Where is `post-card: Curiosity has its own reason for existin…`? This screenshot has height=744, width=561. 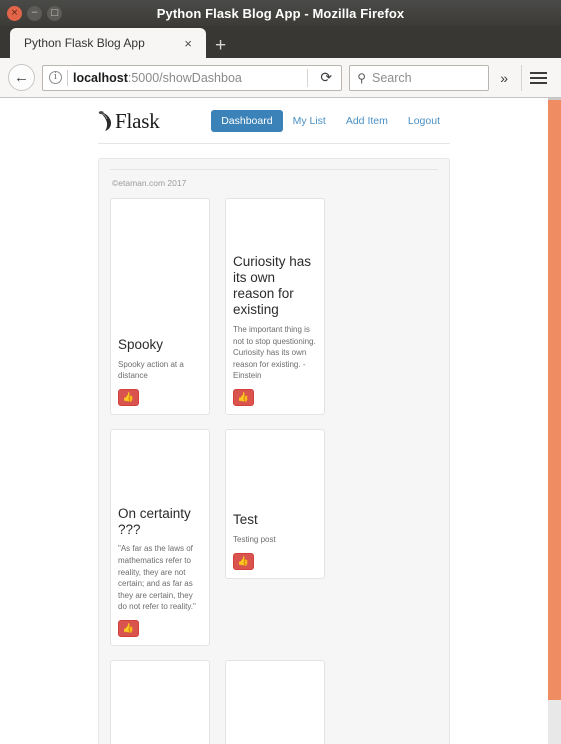 post-card: Curiosity has its own reason for existin… is located at coordinates (275, 306).